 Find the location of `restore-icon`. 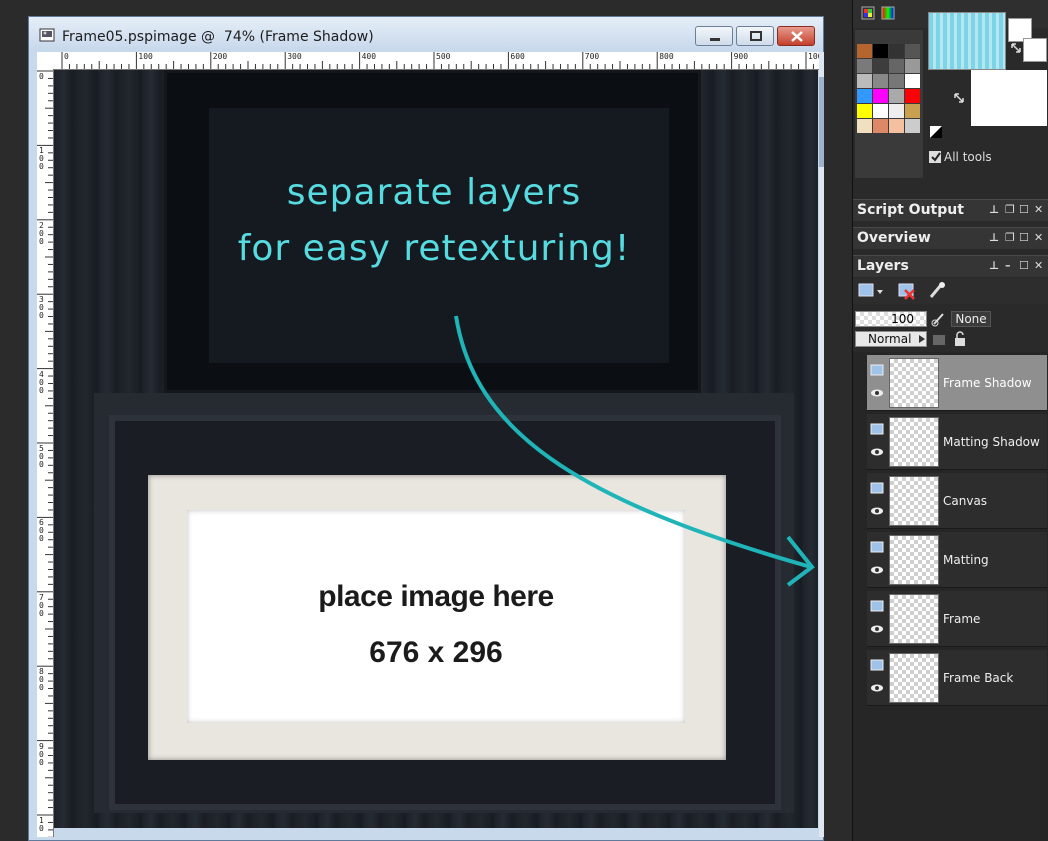

restore-icon is located at coordinates (756, 36).